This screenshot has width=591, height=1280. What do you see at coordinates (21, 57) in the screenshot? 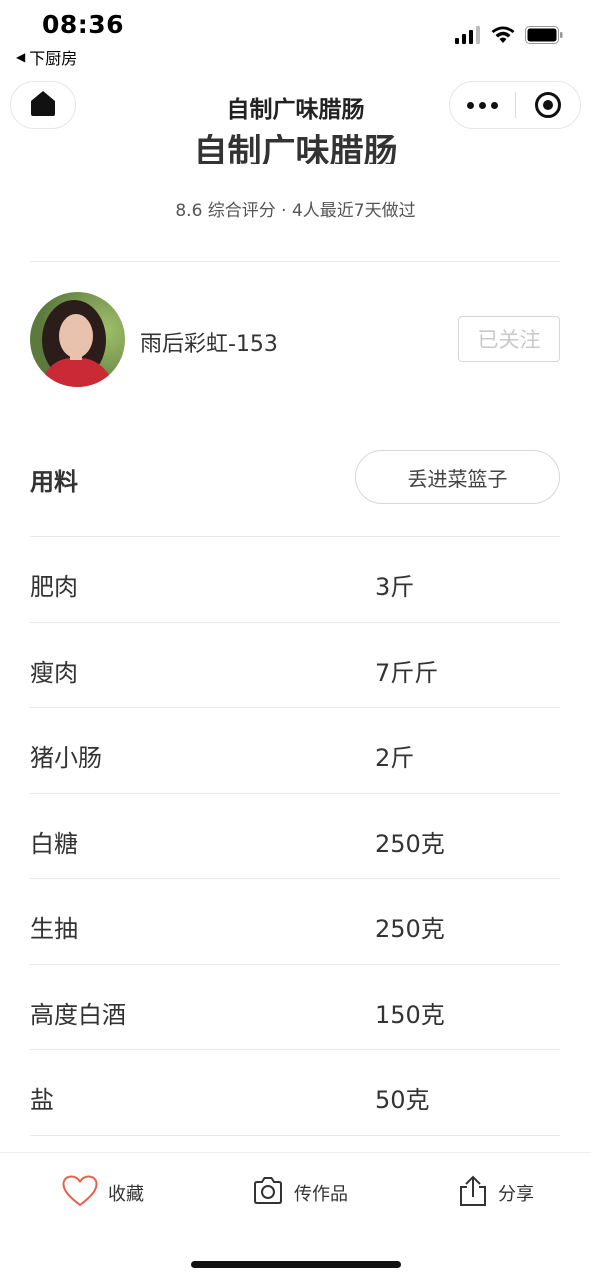
I see `back-triangle-icon: ◀` at bounding box center [21, 57].